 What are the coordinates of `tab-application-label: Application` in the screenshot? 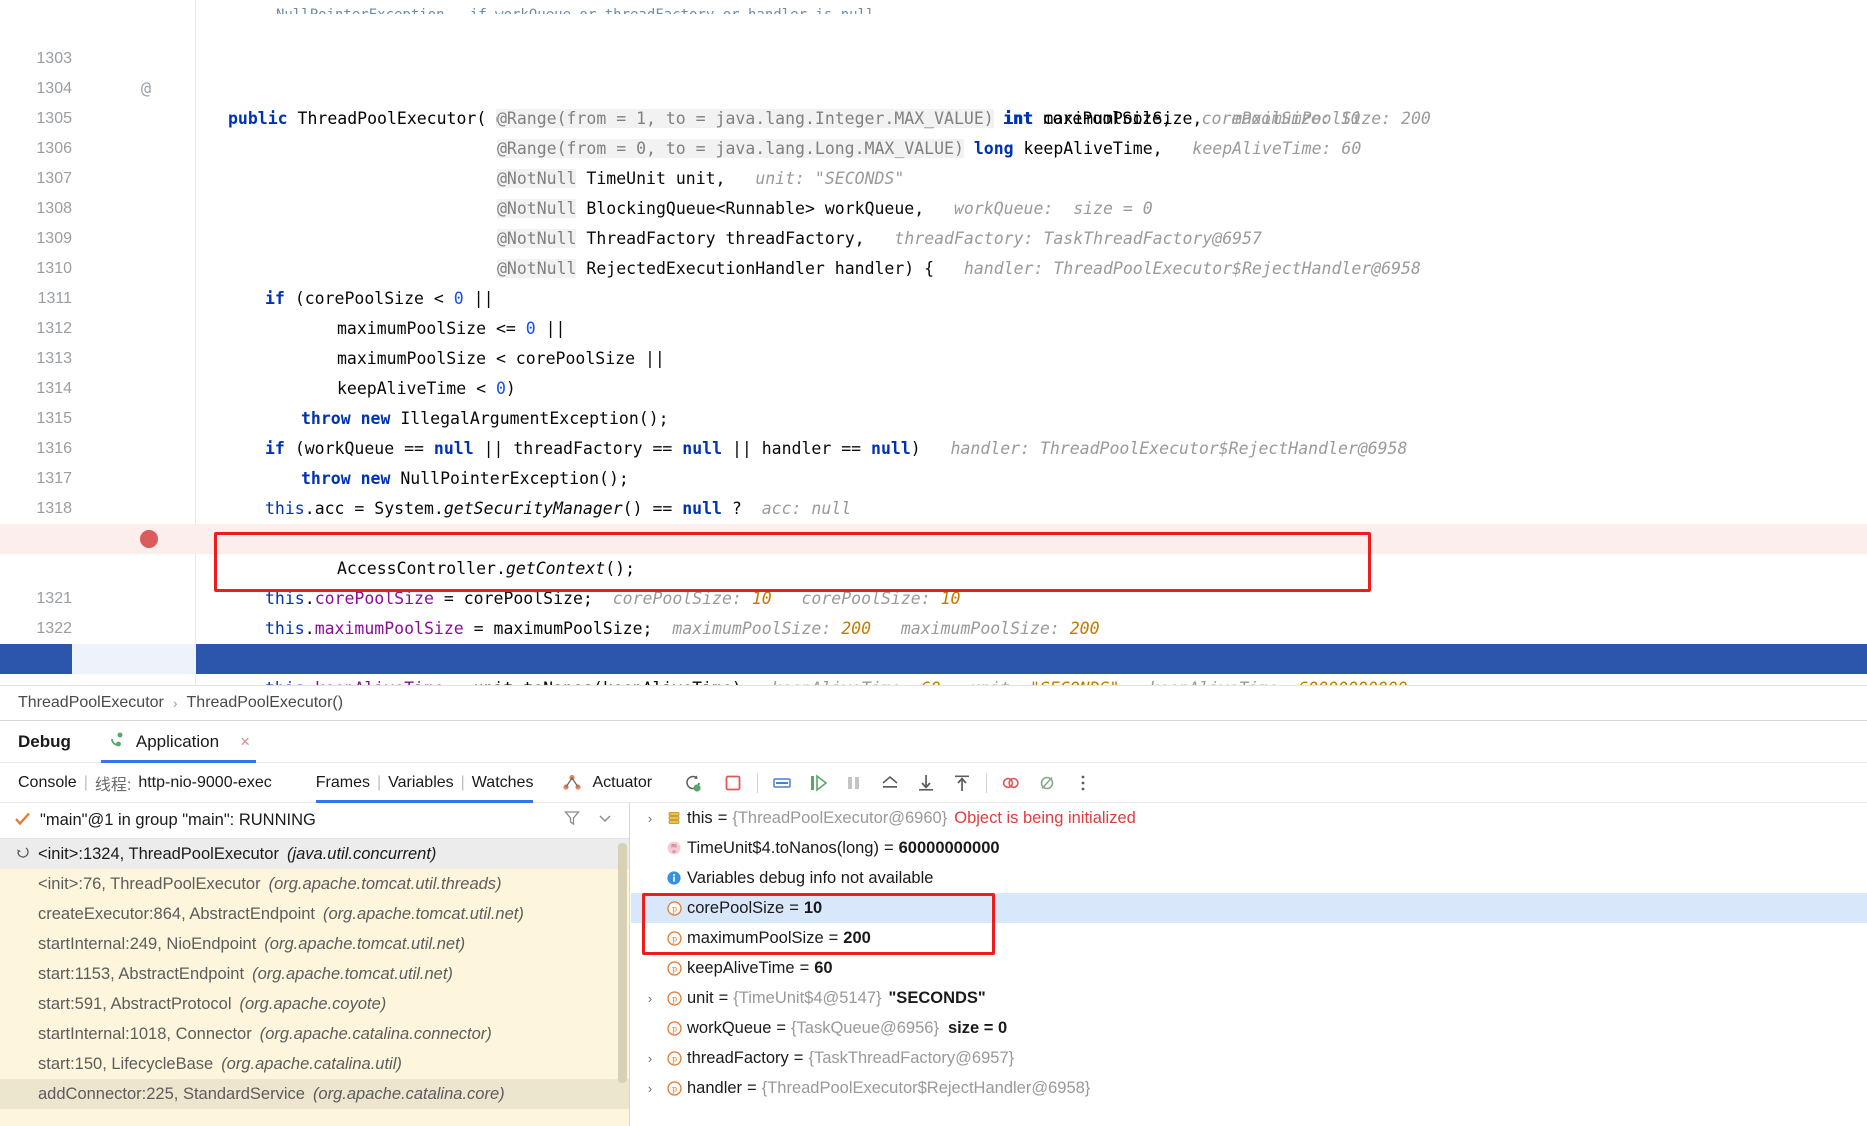 It's located at (177, 741).